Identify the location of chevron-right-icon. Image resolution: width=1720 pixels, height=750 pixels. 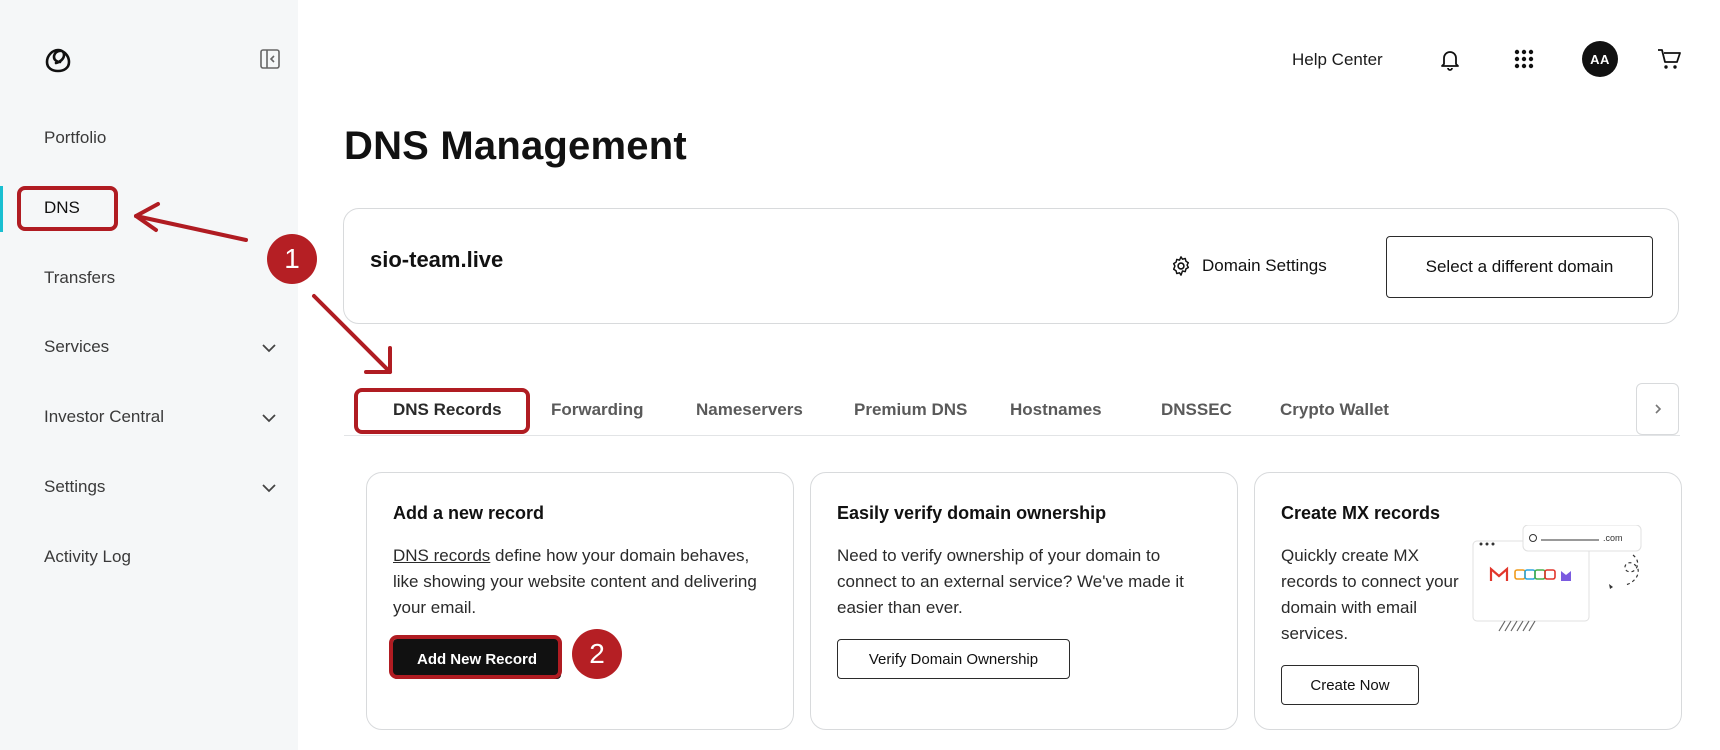
(1657, 409).